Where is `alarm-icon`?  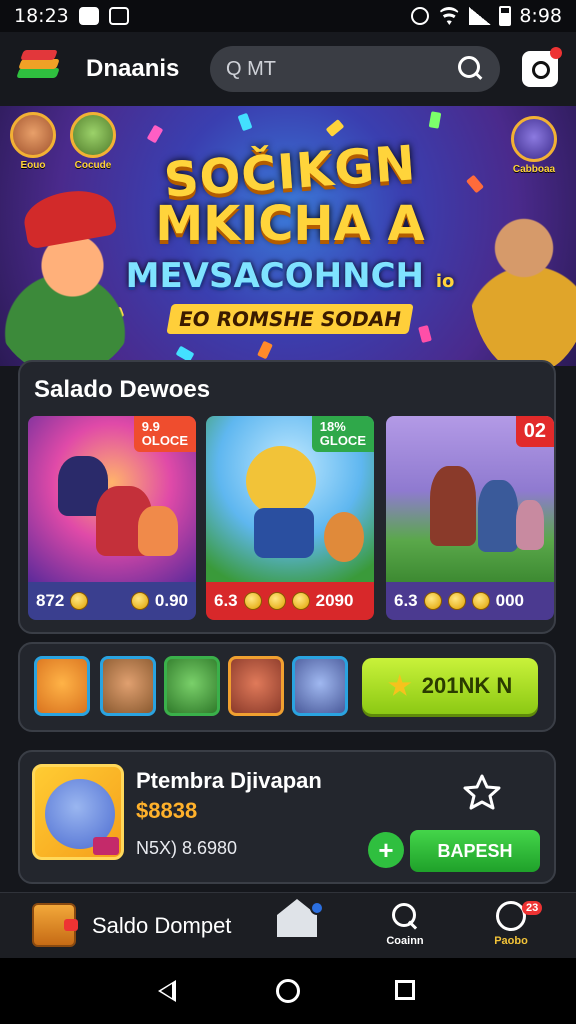 alarm-icon is located at coordinates (420, 16).